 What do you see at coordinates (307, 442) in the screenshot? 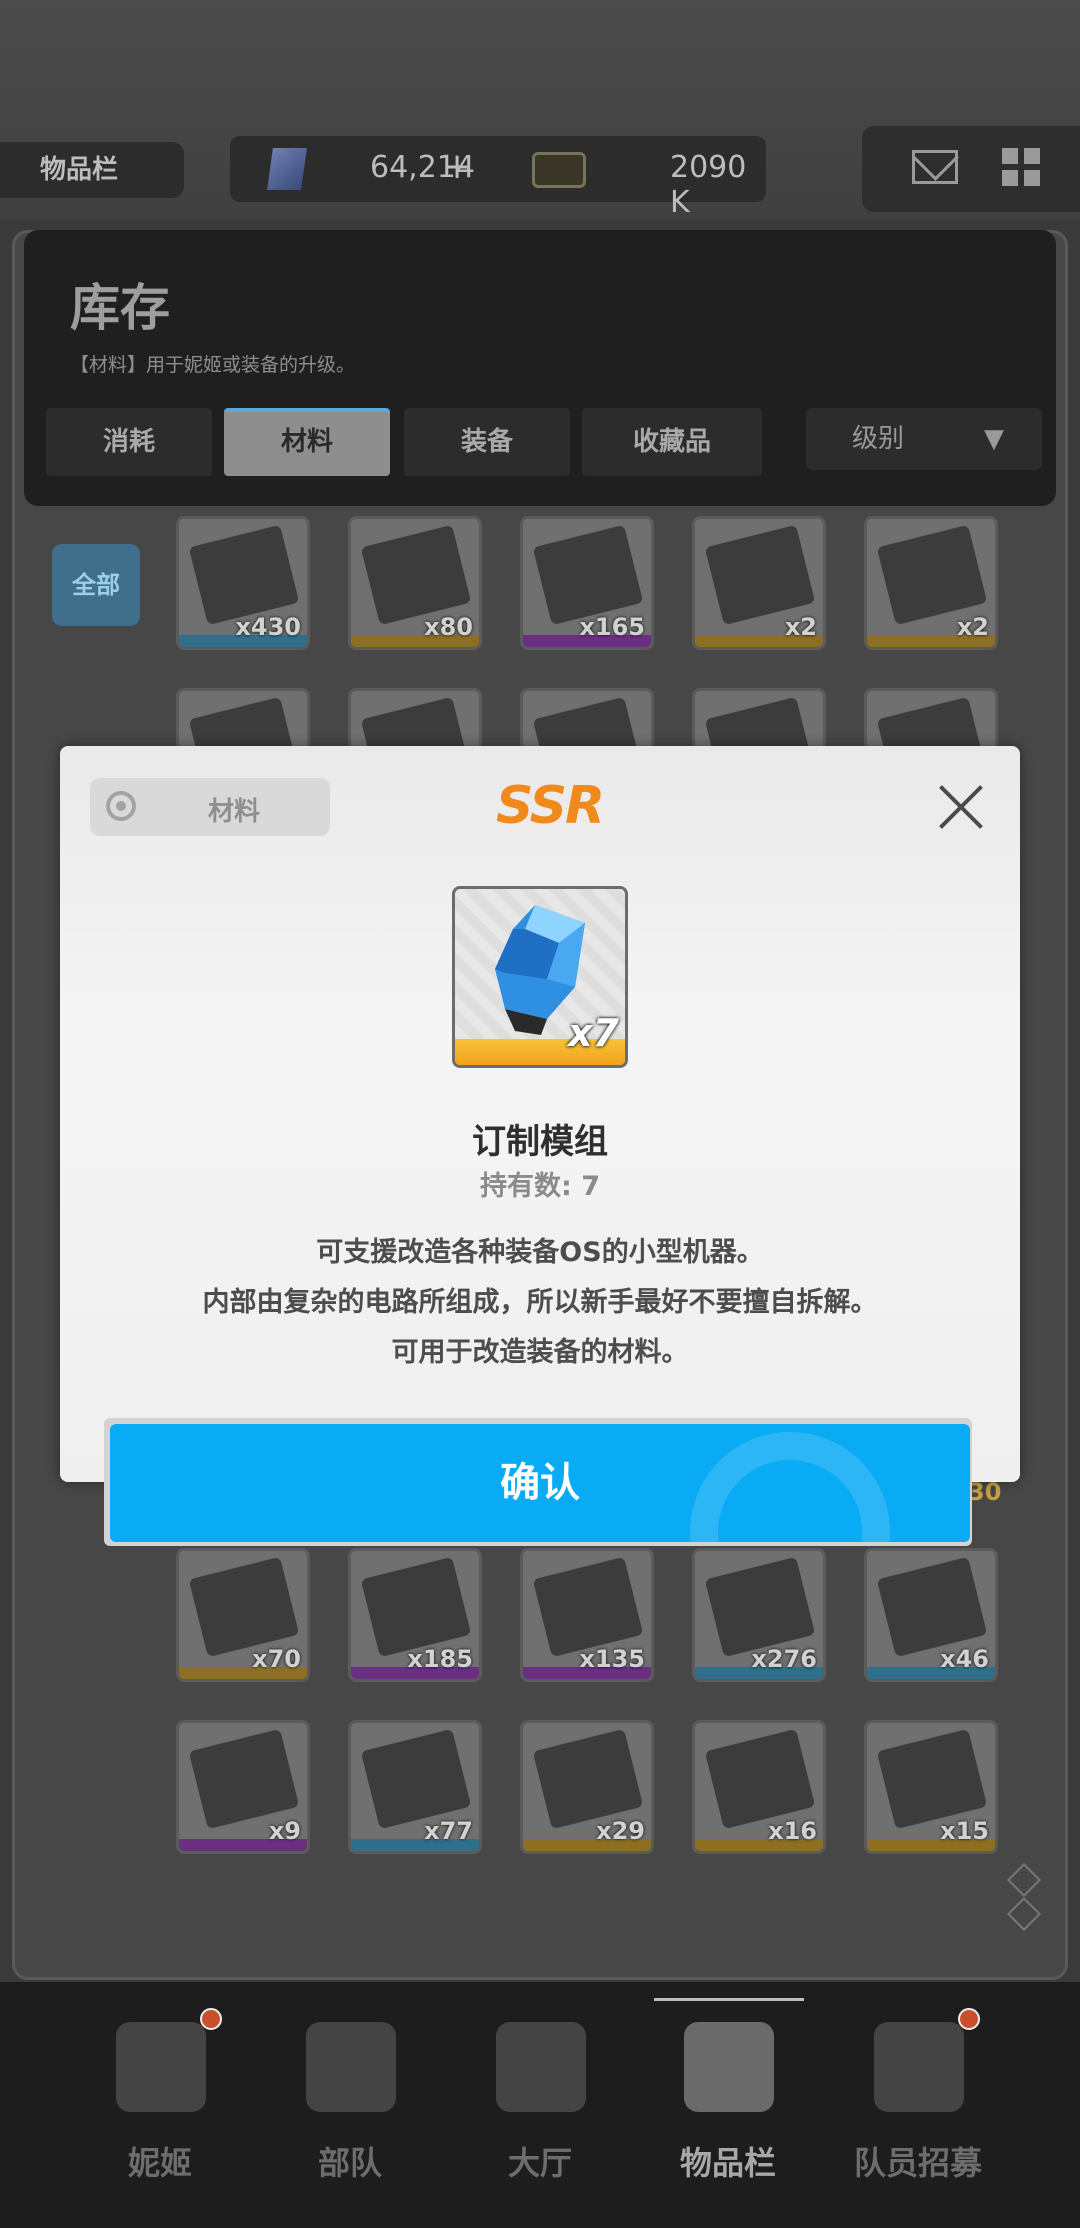
I see `tab-materials: 材料` at bounding box center [307, 442].